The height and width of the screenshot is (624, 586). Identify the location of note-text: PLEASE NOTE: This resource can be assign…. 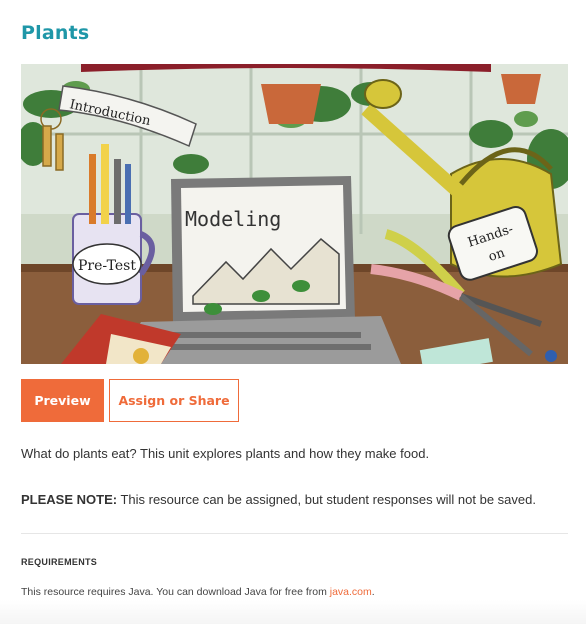
(278, 499).